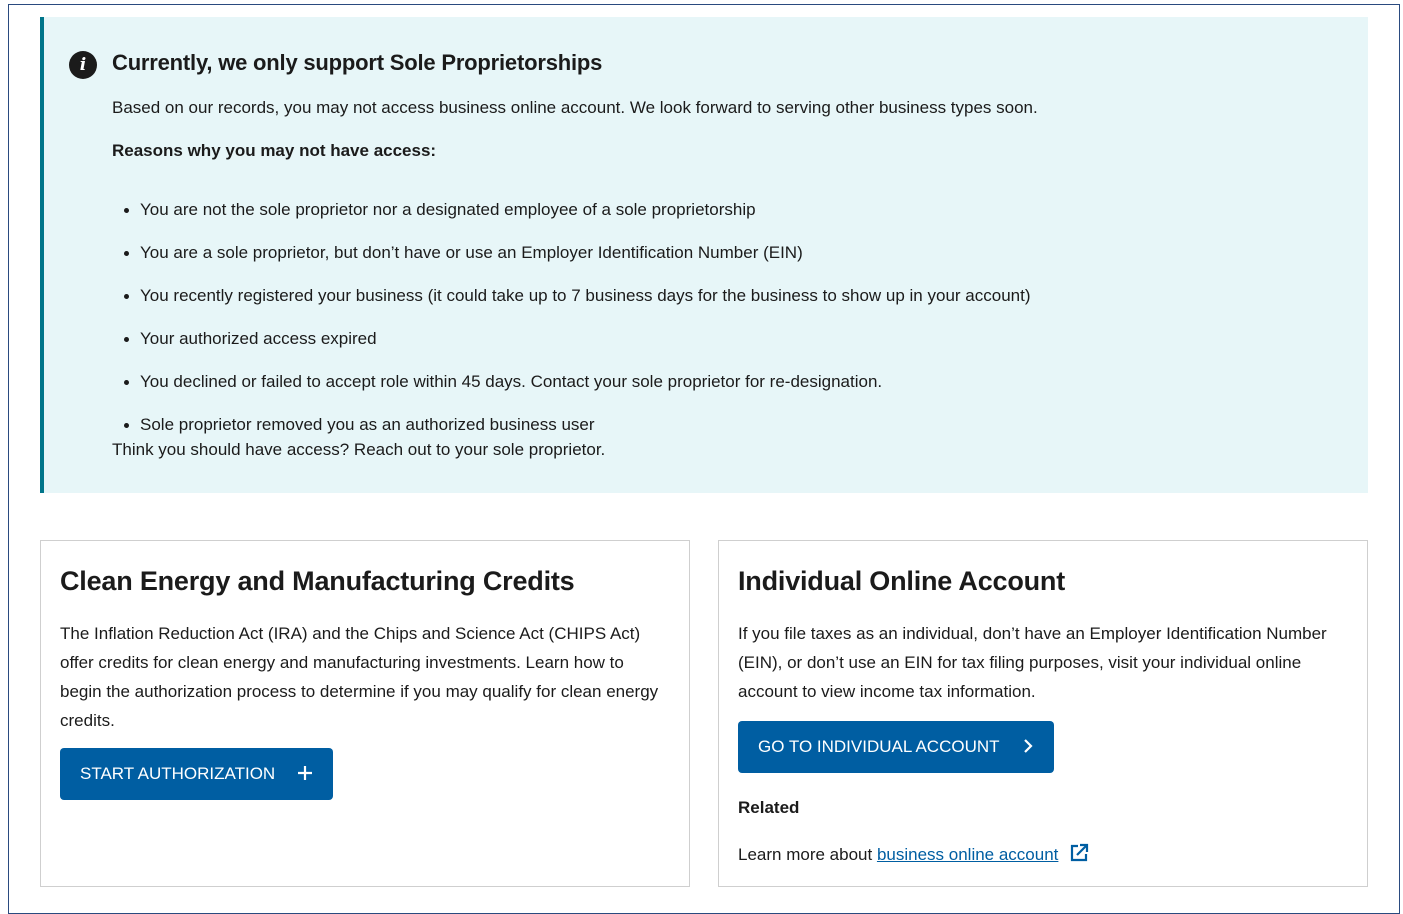  I want to click on business-online-account-link-text: business online account, so click(967, 854).